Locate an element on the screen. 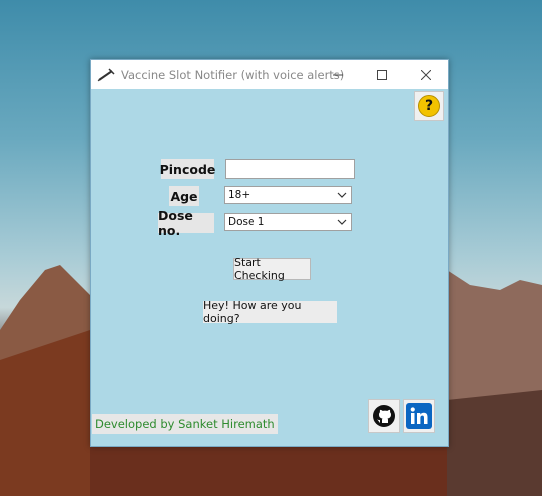  start-checking-button: Start Checking is located at coordinates (272, 269).